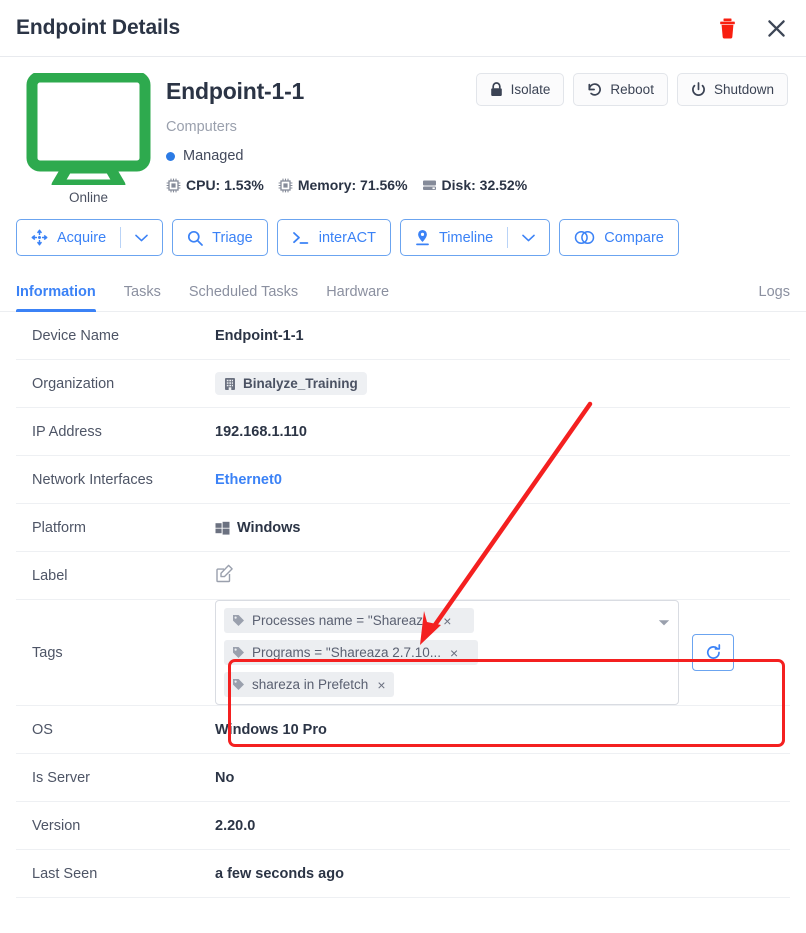 The height and width of the screenshot is (933, 806). Describe the element at coordinates (403, 778) in the screenshot. I see `row-is-server: Is Server No` at that location.